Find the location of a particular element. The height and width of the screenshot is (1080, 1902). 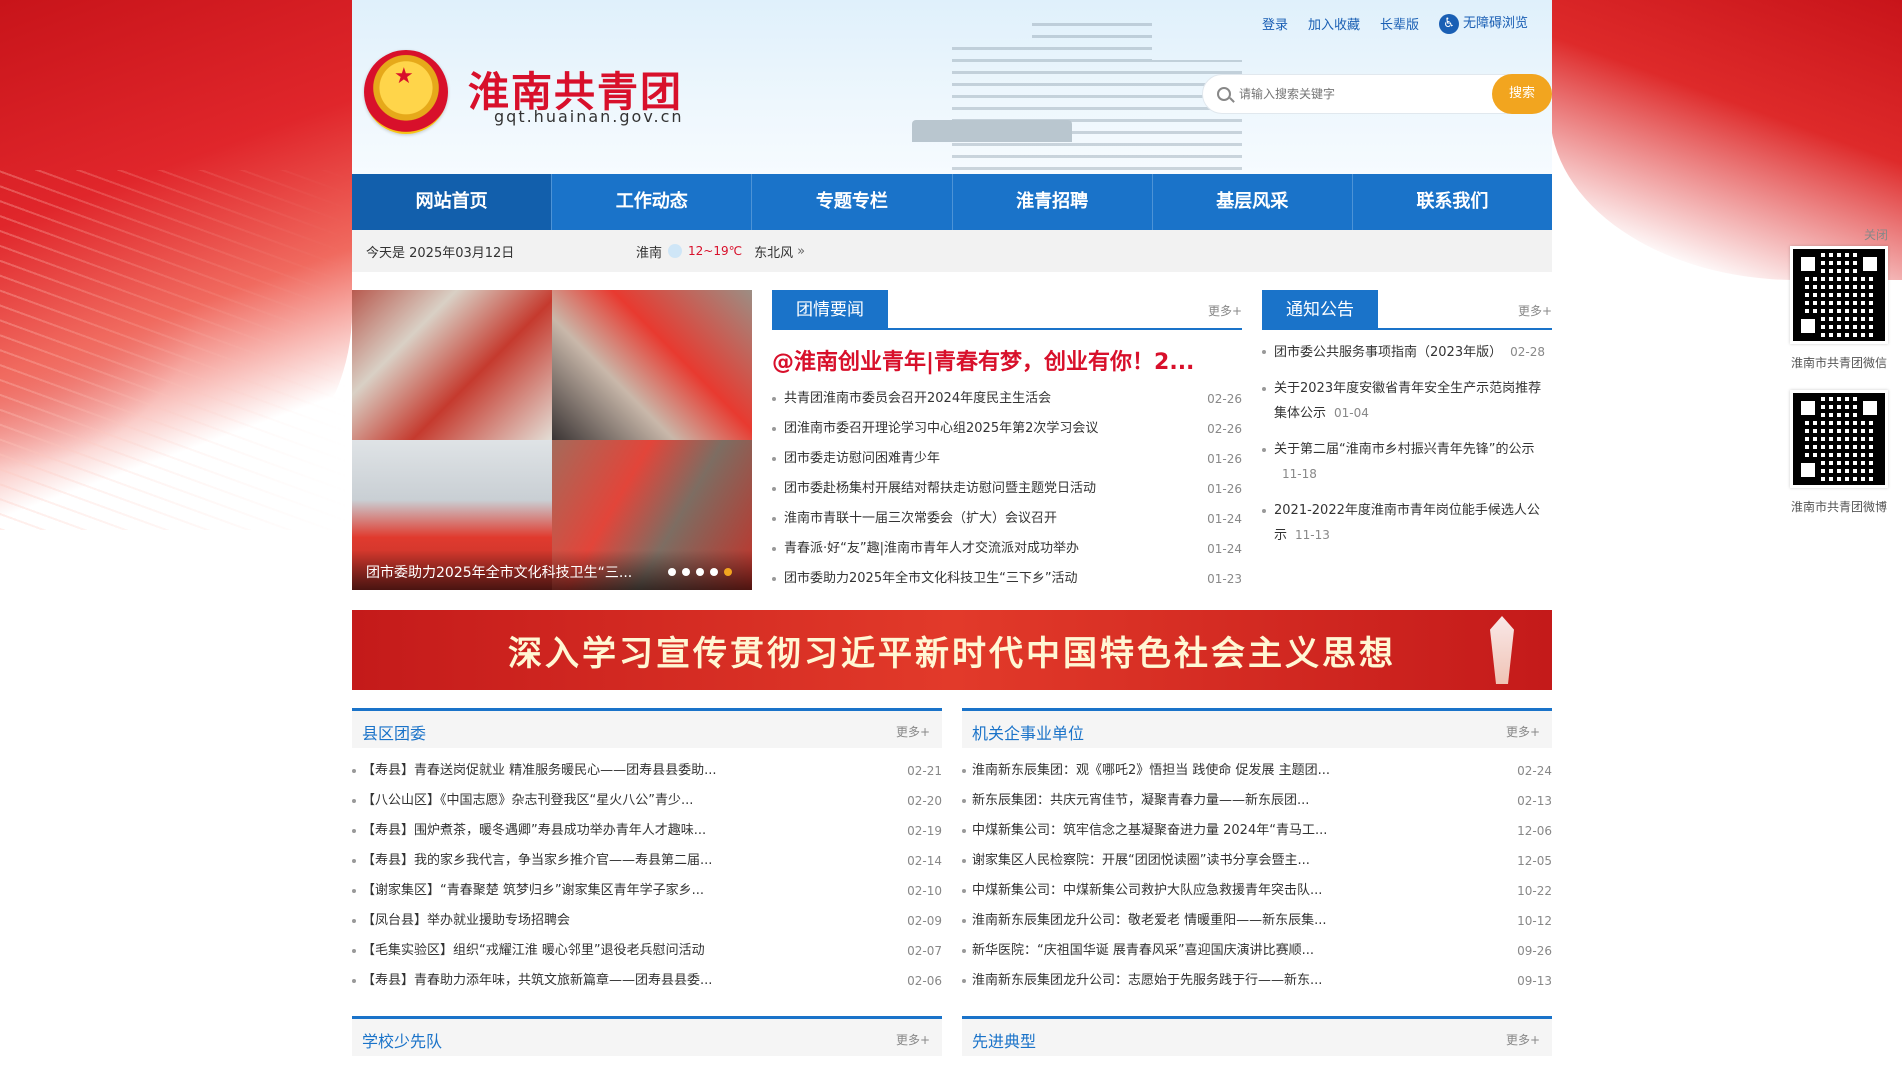

list-item: 共青团淮南市委员会召开2024年度民主生活会 02-26 is located at coordinates (1007, 399).